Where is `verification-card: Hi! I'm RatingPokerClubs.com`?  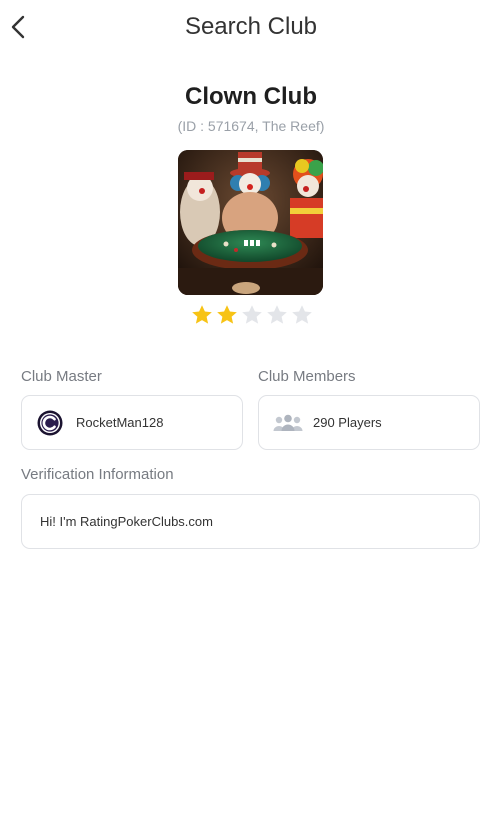
verification-card: Hi! I'm RatingPokerClubs.com is located at coordinates (250, 521).